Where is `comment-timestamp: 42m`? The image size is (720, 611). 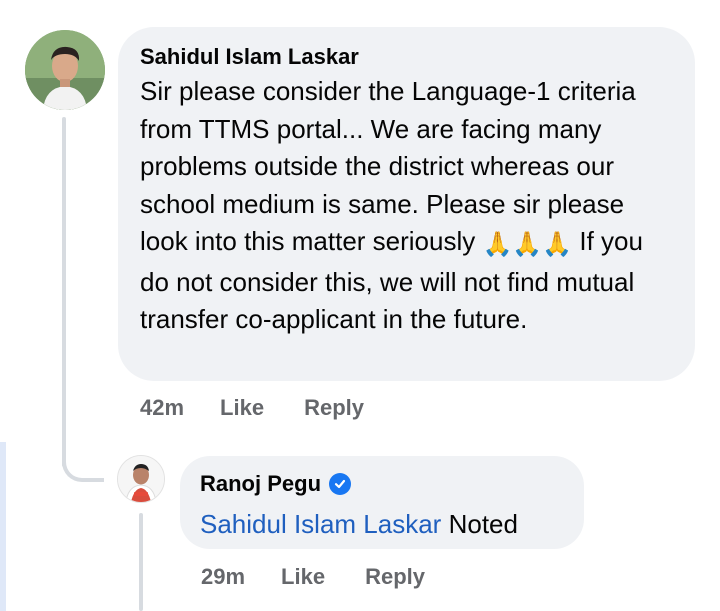
comment-timestamp: 42m is located at coordinates (162, 408).